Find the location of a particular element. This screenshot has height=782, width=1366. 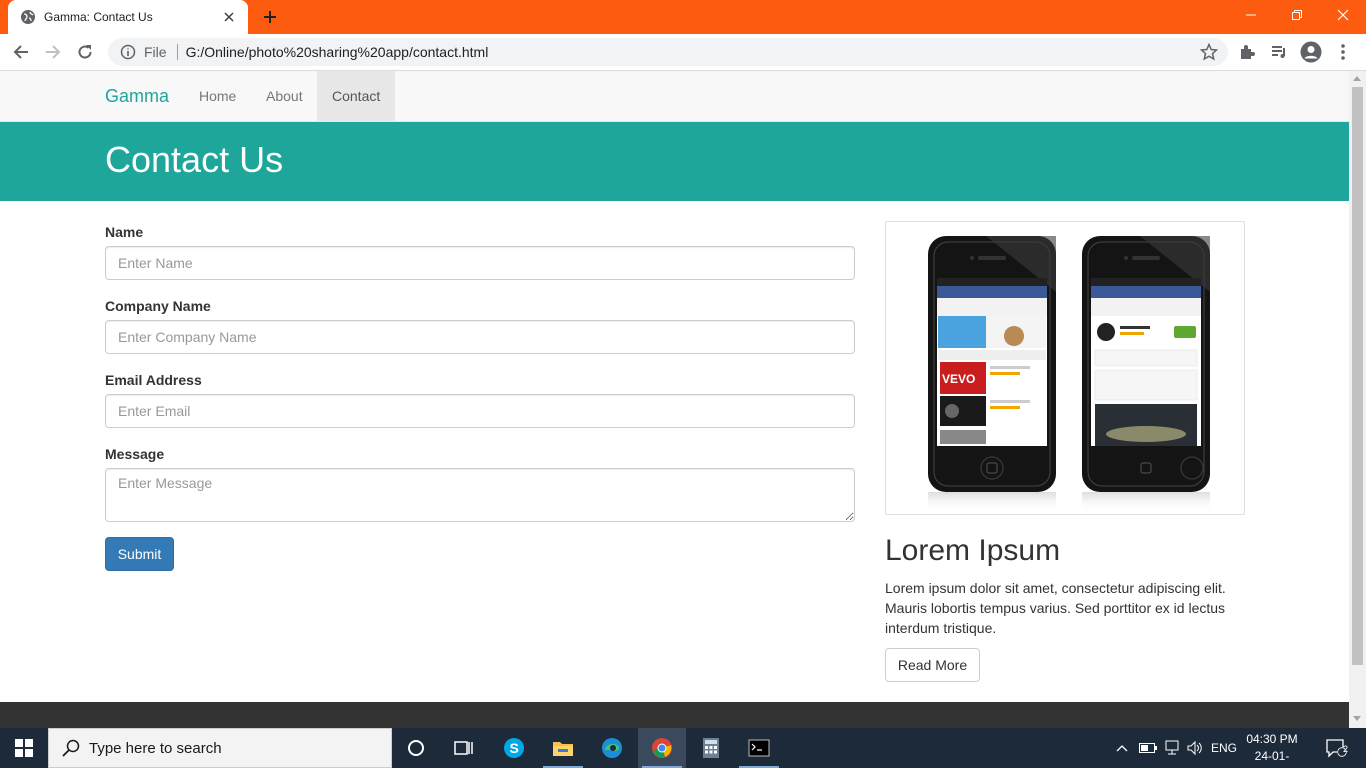

email-input is located at coordinates (480, 411).